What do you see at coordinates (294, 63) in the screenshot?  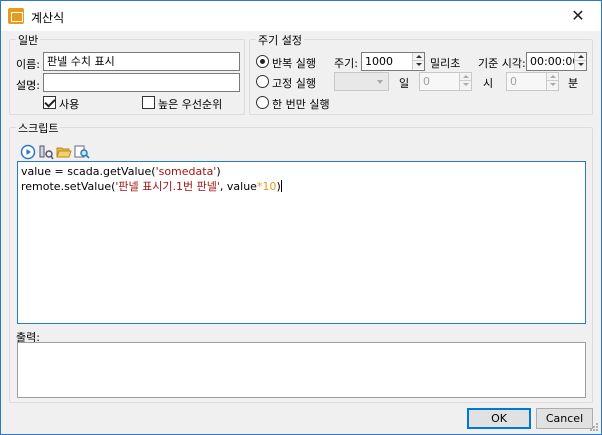 I see `repeat-label: 반복 실행` at bounding box center [294, 63].